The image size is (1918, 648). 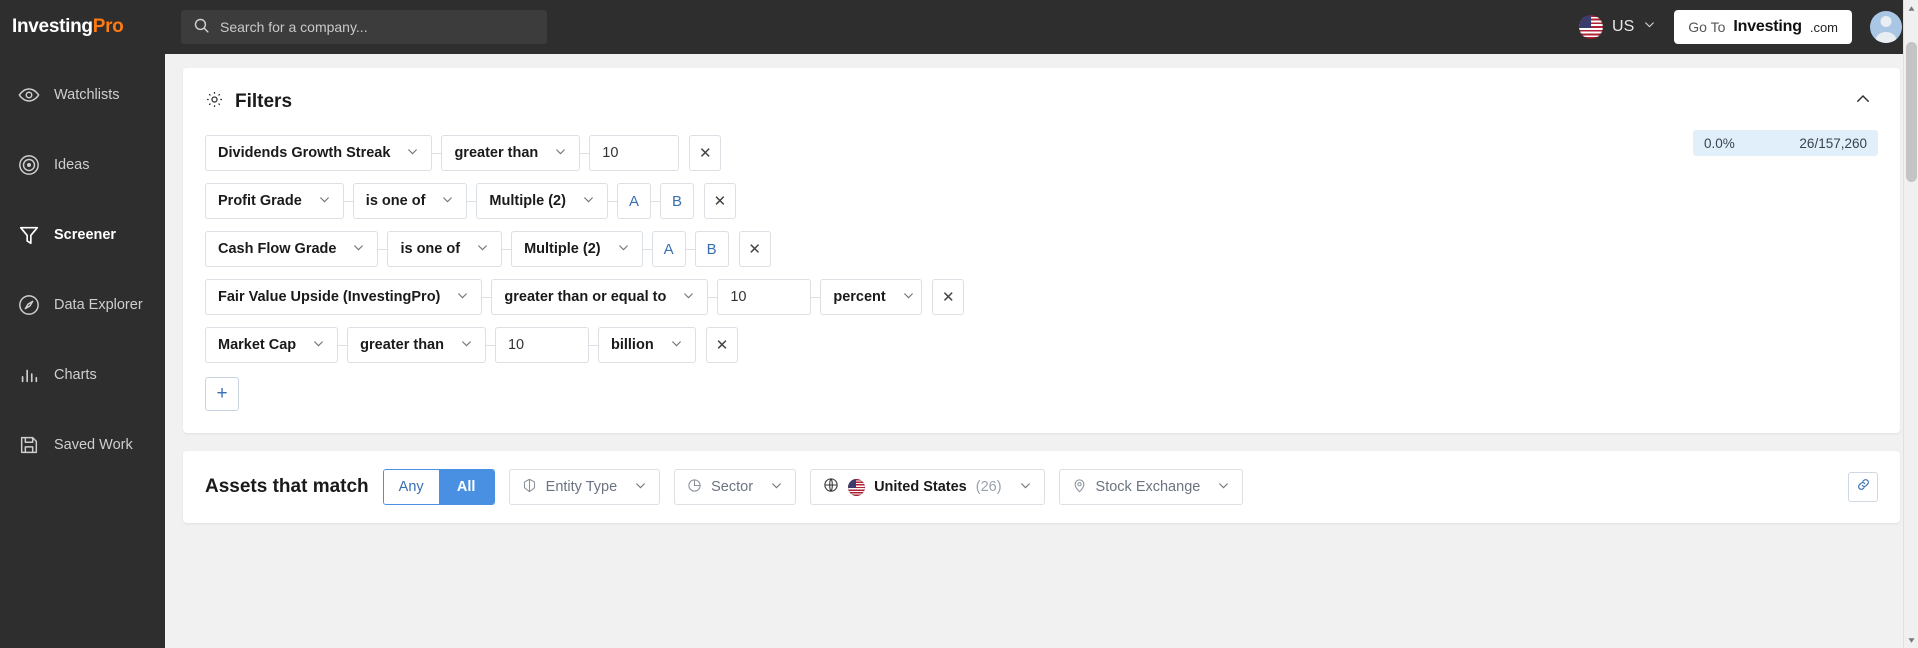 I want to click on cube-icon, so click(x=529, y=487).